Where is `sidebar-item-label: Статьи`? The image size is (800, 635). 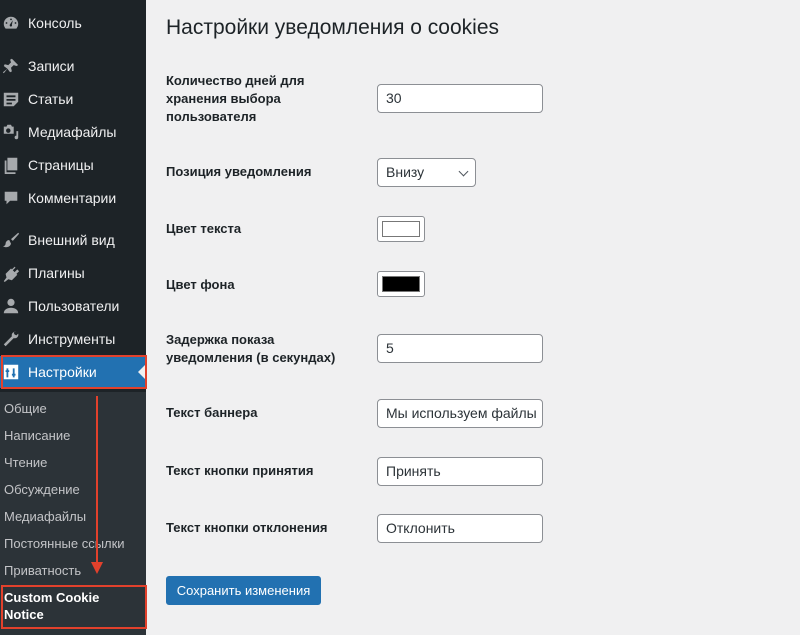
sidebar-item-label: Статьи is located at coordinates (51, 99).